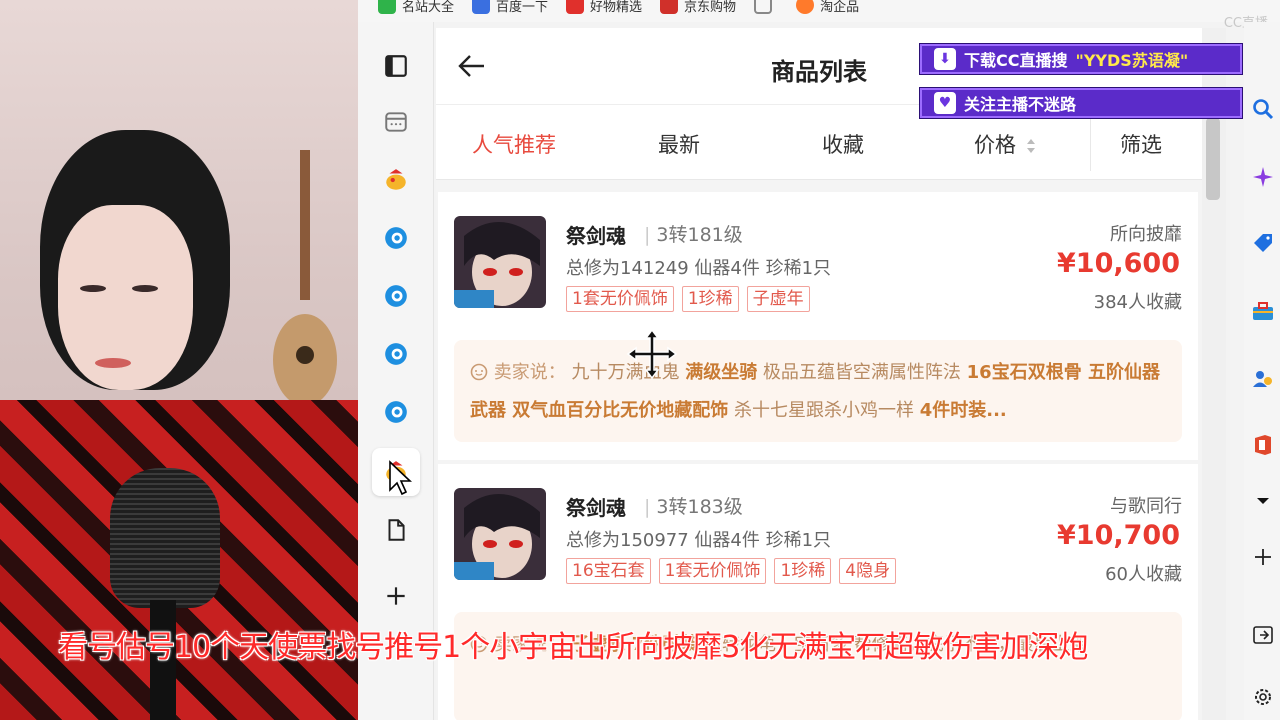  Describe the element at coordinates (510, 8) in the screenshot. I see `bookmark-1: 百度一下` at that location.